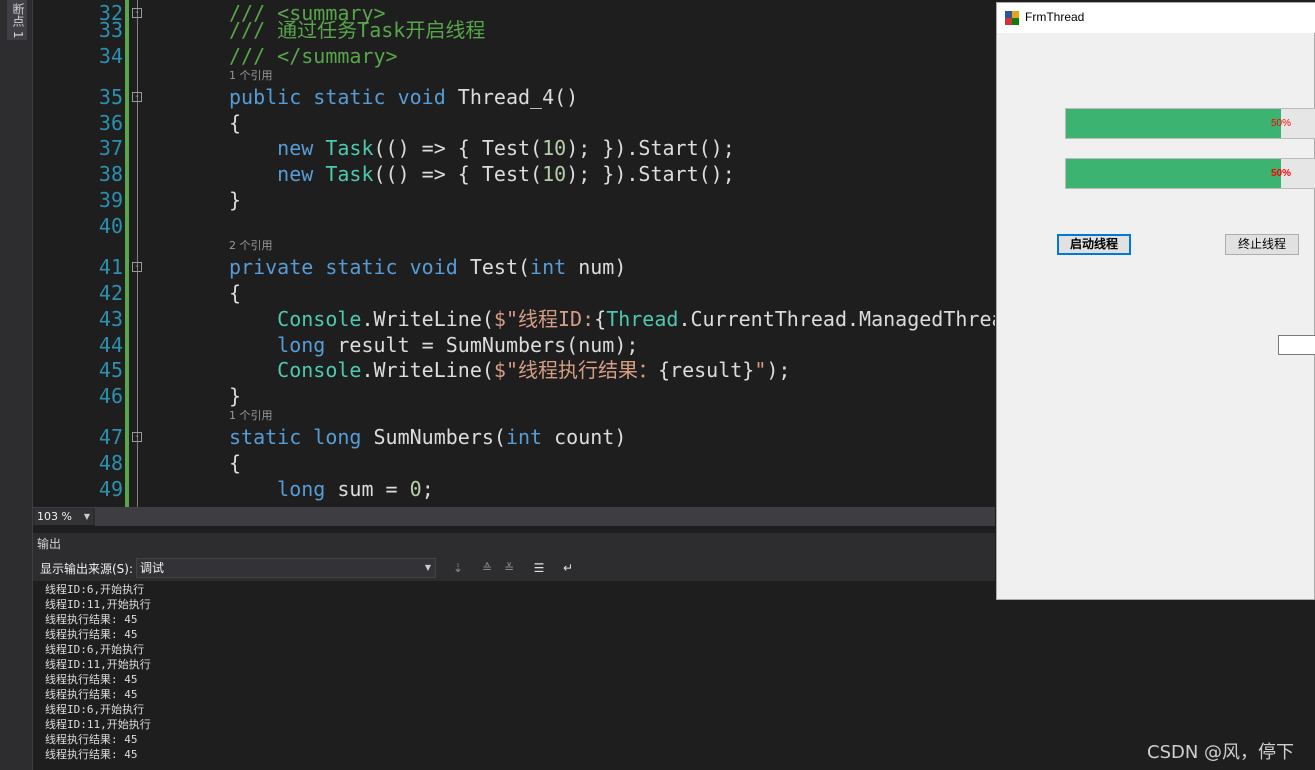 The height and width of the screenshot is (770, 1315). What do you see at coordinates (110, 56) in the screenshot?
I see `line-number: 34` at bounding box center [110, 56].